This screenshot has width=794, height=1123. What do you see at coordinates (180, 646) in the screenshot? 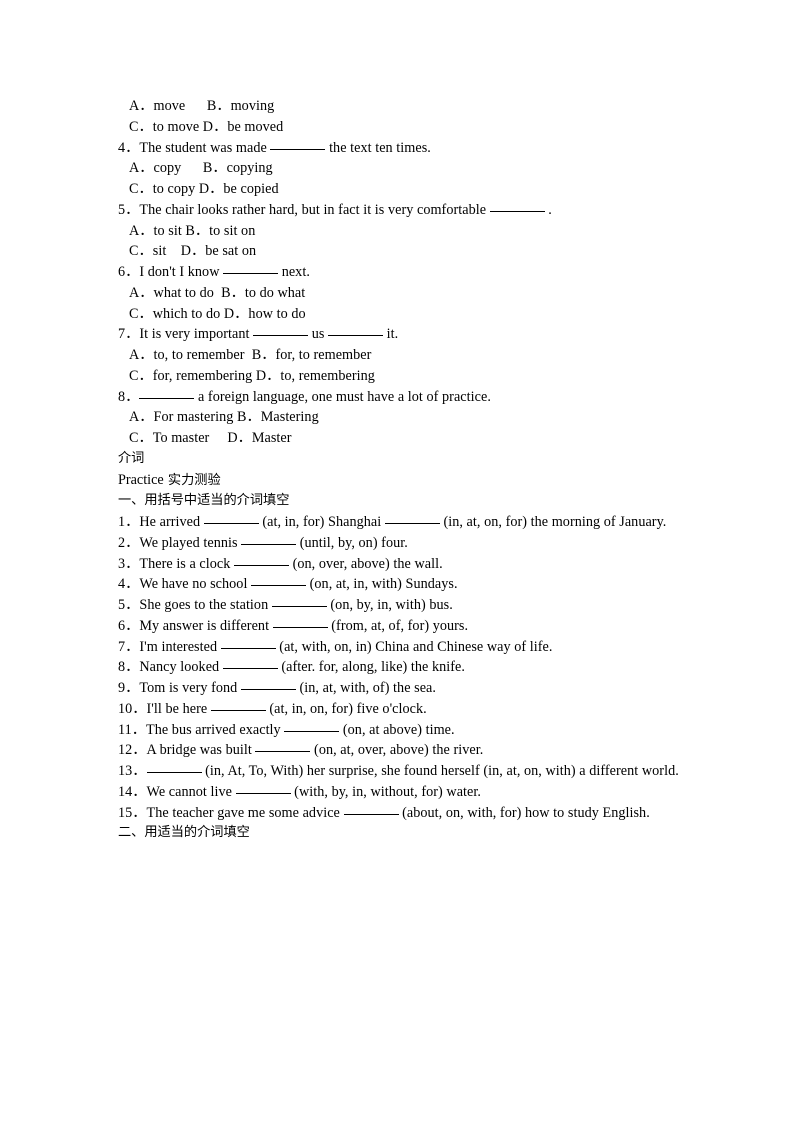
I see `exercise-text: I'm interested` at bounding box center [180, 646].